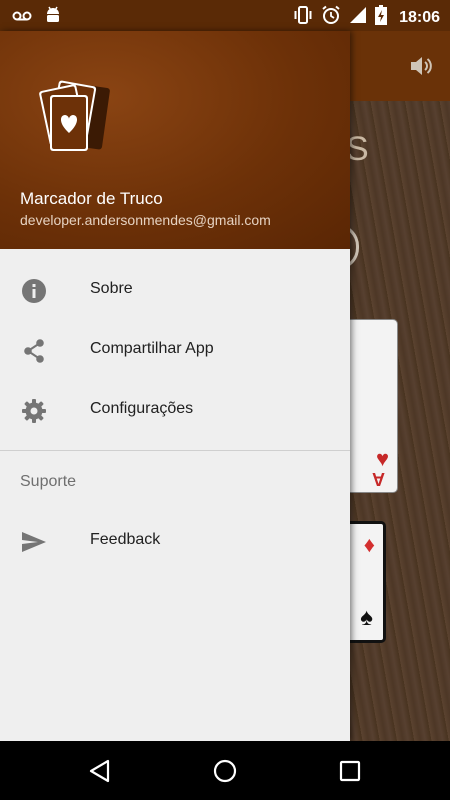 Image resolution: width=450 pixels, height=800 pixels. What do you see at coordinates (91, 198) in the screenshot?
I see `drawer-app-name: Marcador de Truco` at bounding box center [91, 198].